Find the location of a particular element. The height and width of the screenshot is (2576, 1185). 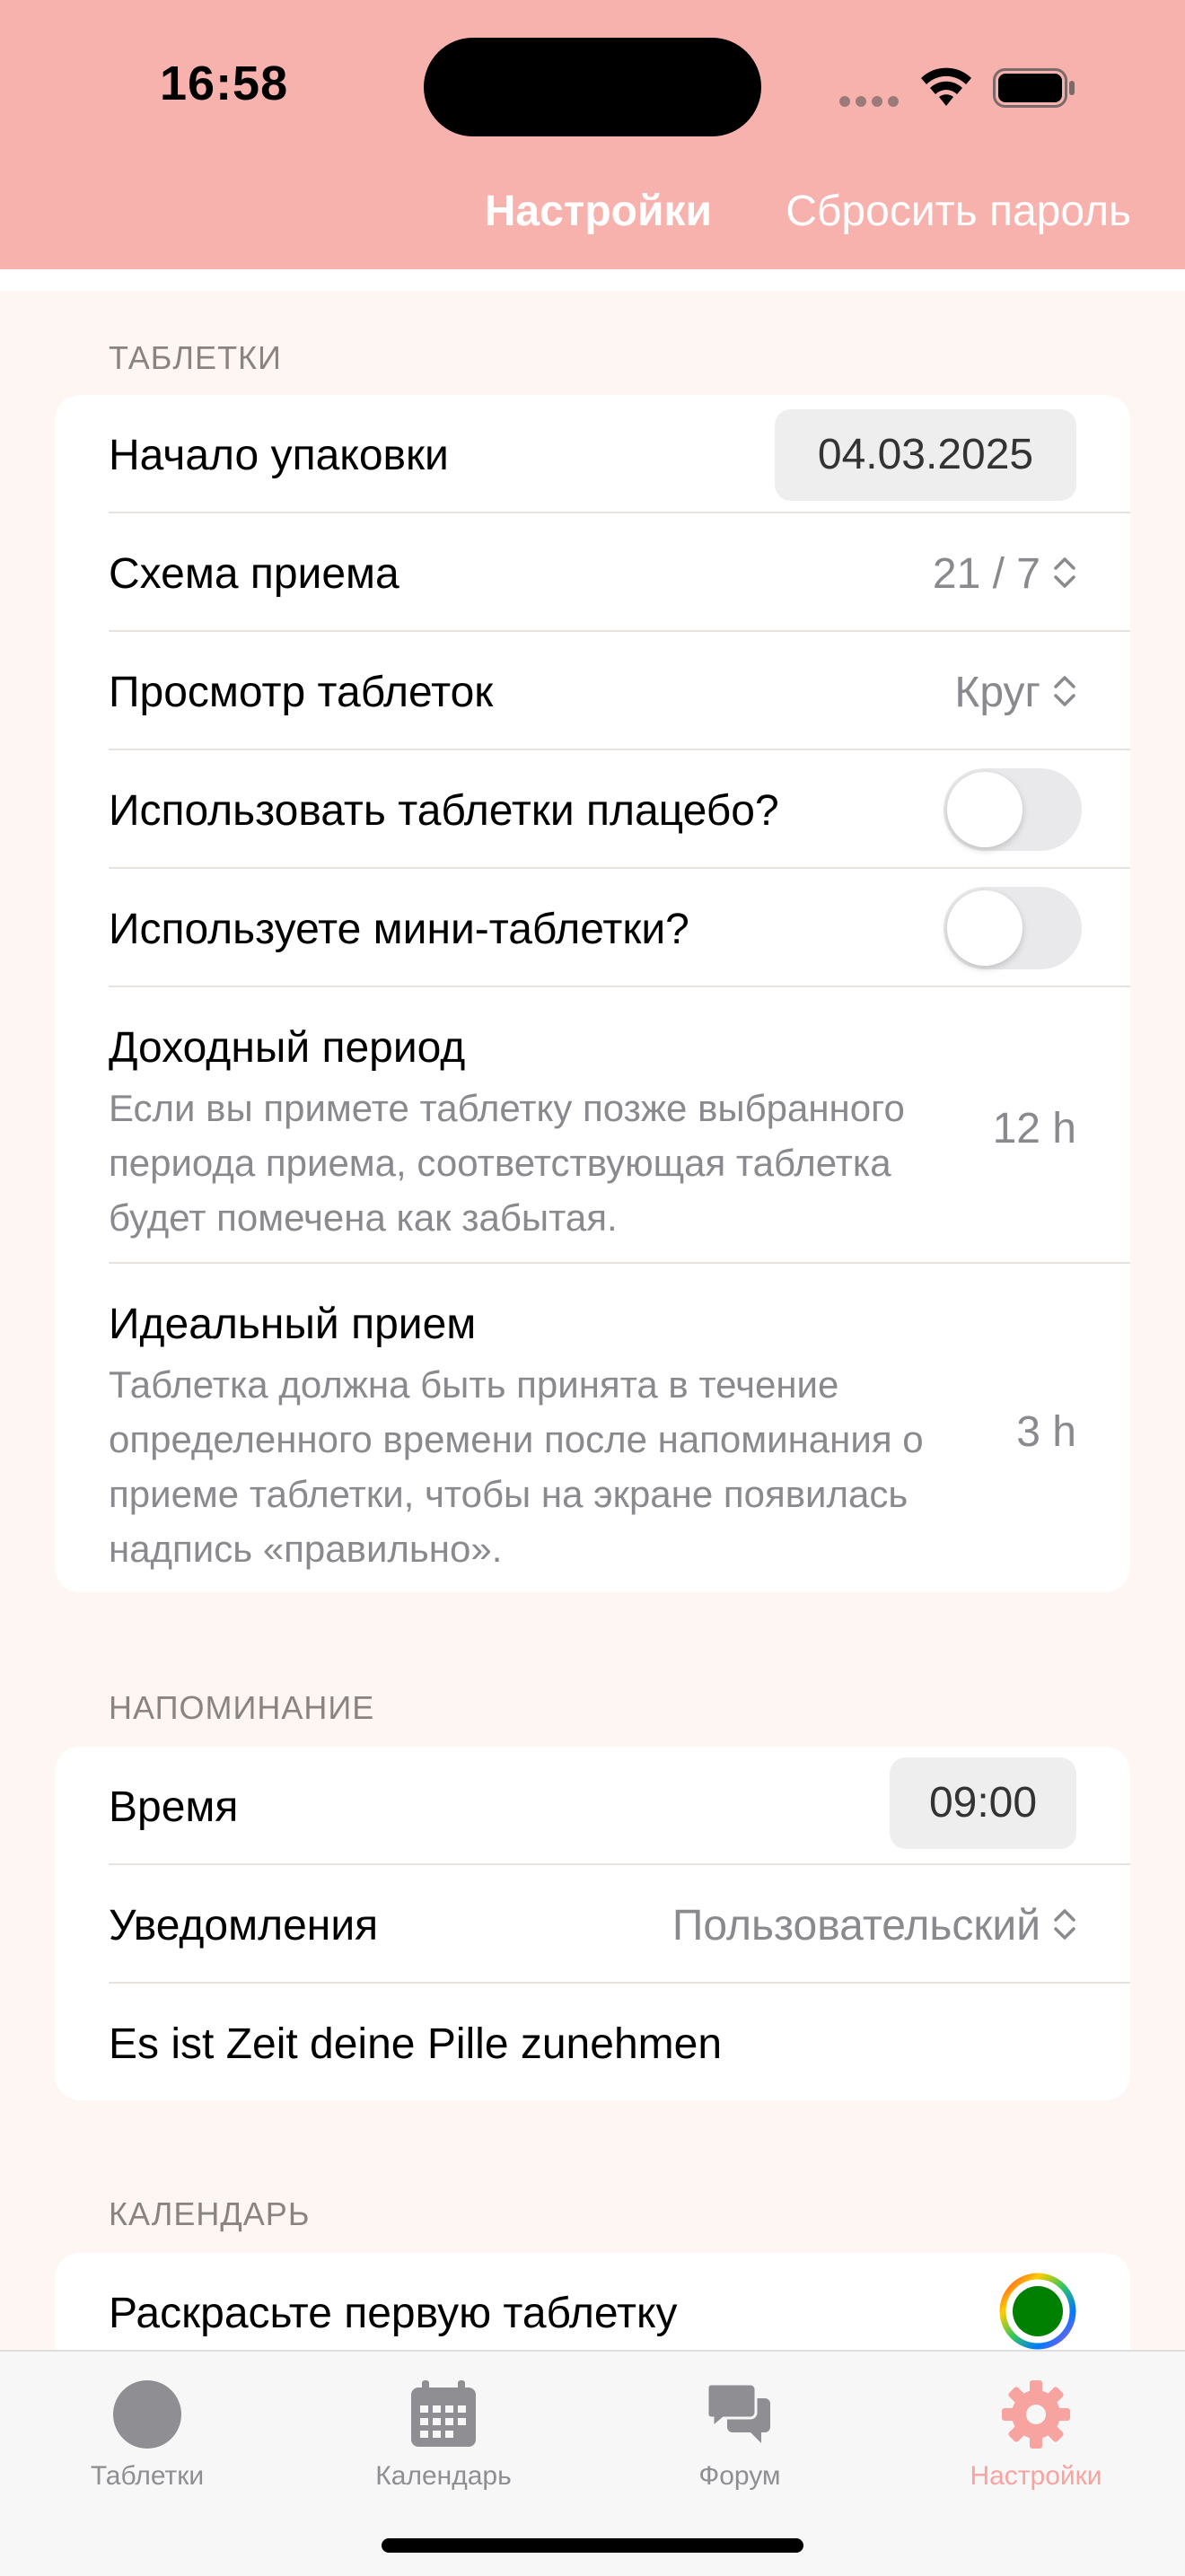

pack-start-row: Начало упаковки 04.03.2025 is located at coordinates (592, 454).